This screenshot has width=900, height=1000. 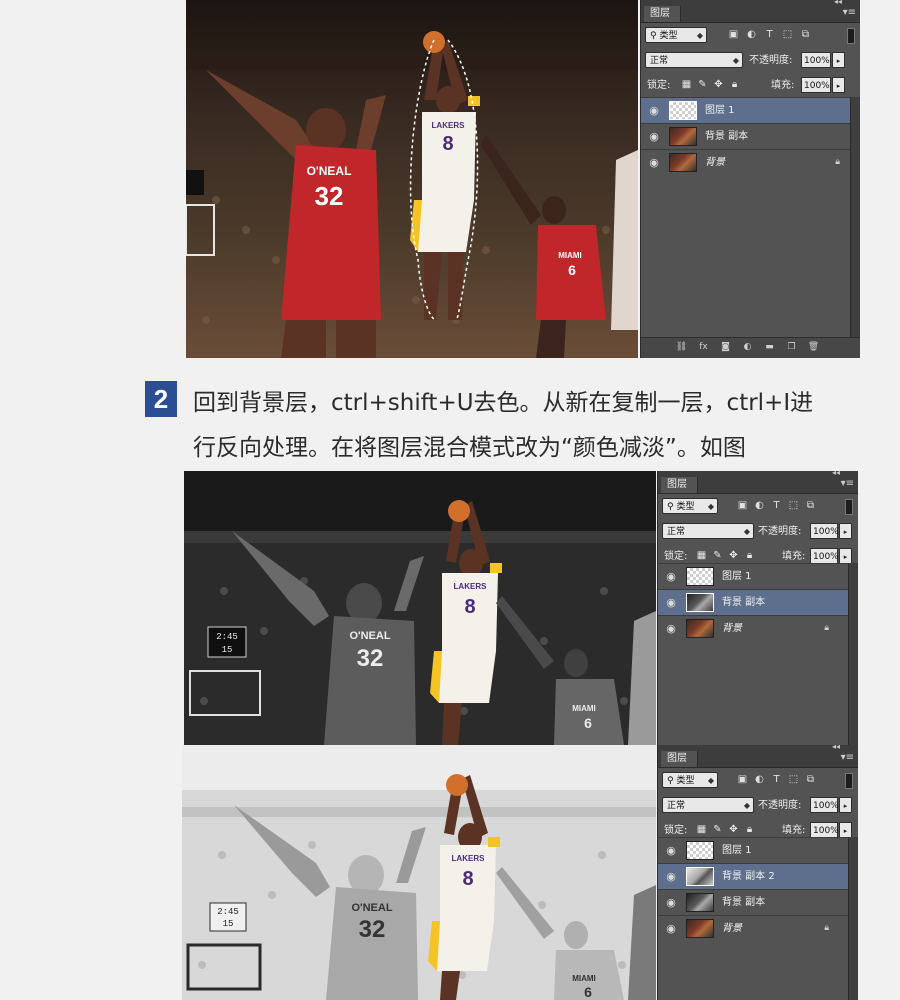 I want to click on layer-thumbnail, so click(x=700, y=850).